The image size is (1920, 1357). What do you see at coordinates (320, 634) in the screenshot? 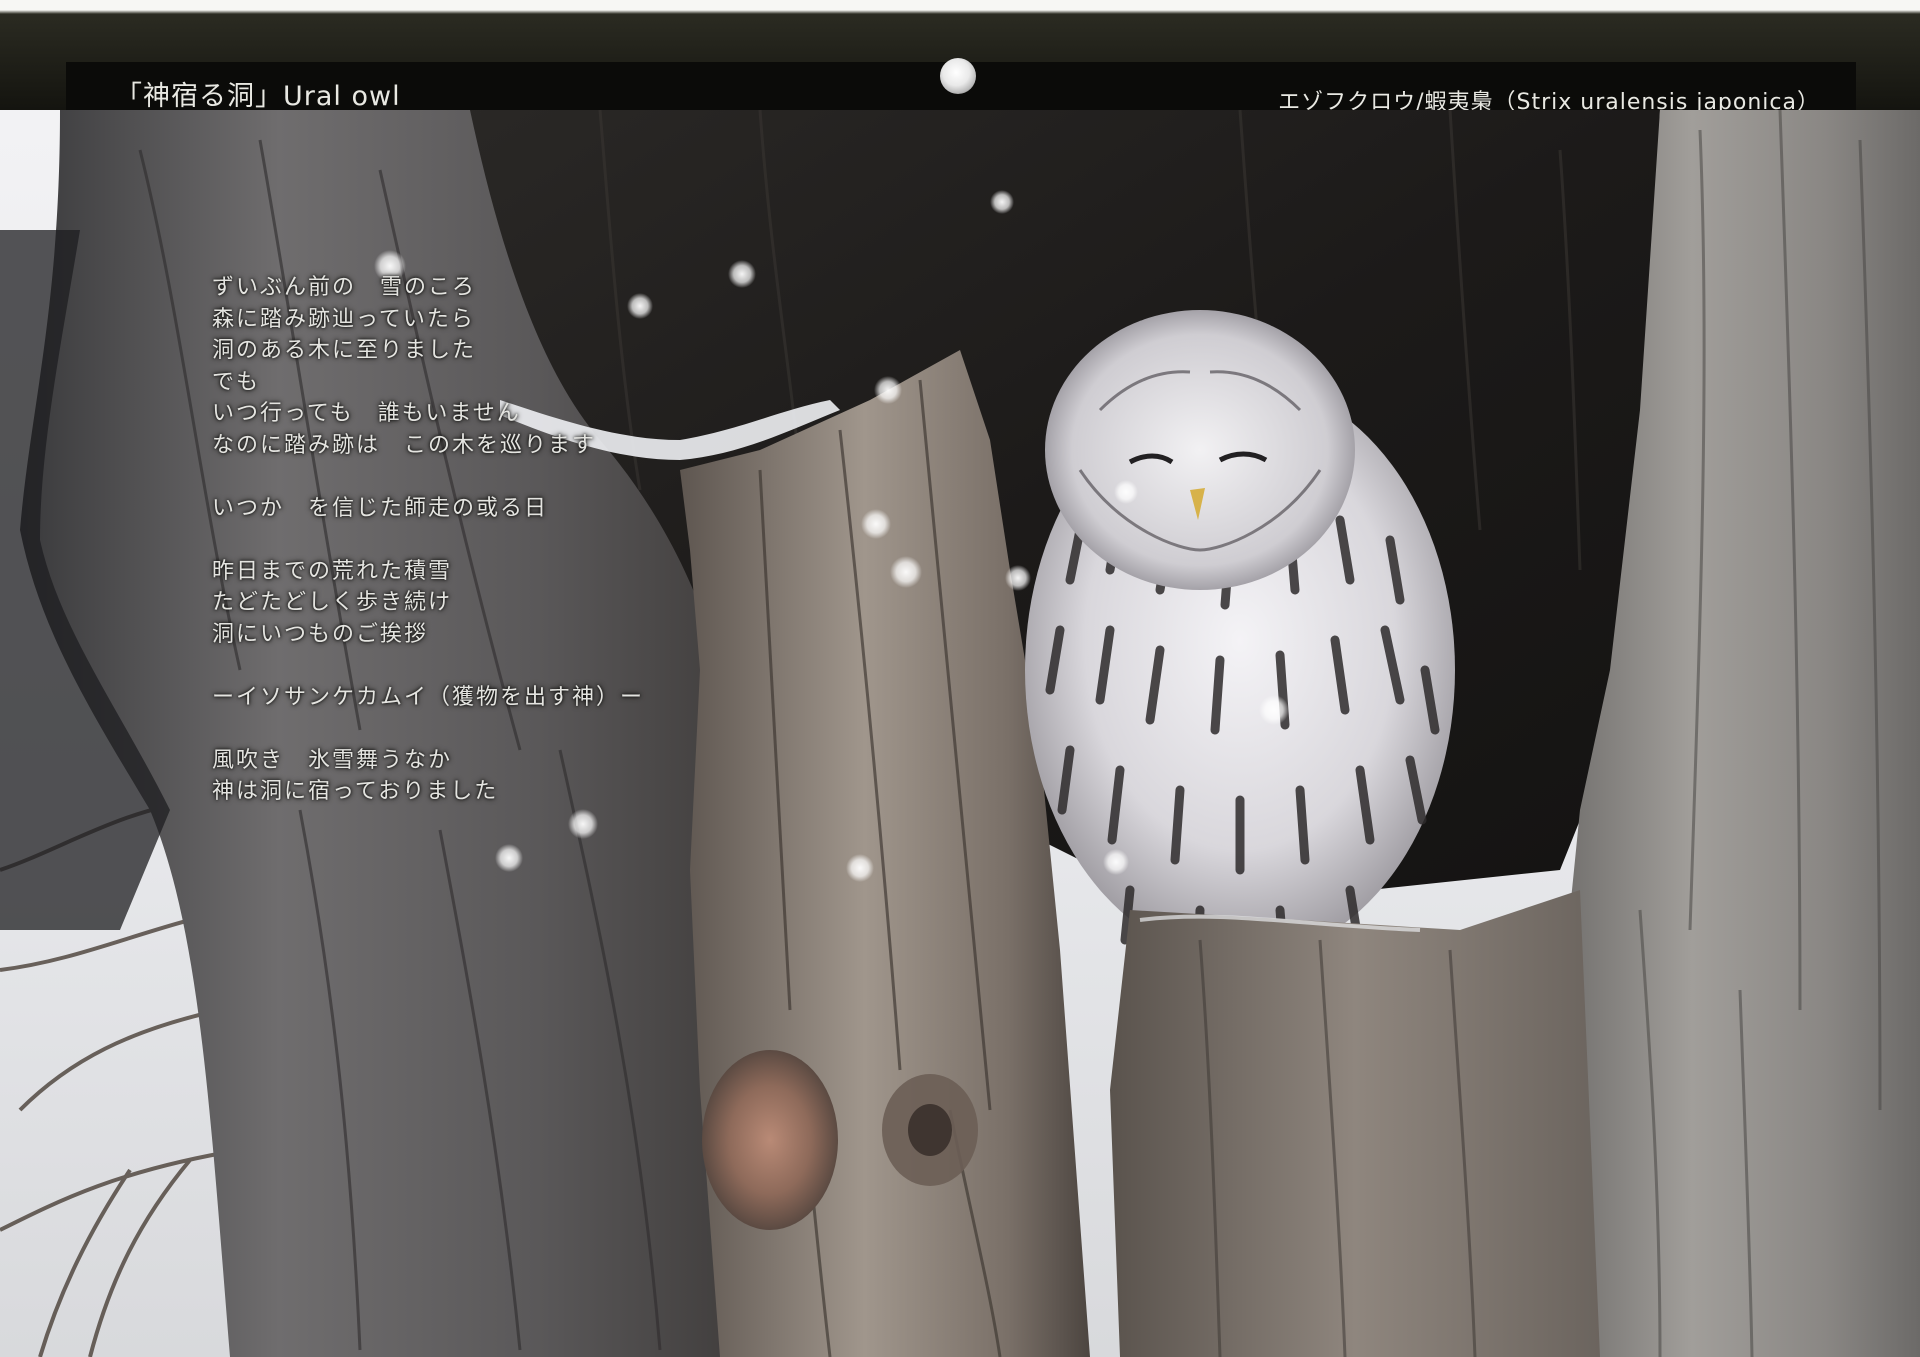
I see `poem-line: 洞にいつものご挨拶` at bounding box center [320, 634].